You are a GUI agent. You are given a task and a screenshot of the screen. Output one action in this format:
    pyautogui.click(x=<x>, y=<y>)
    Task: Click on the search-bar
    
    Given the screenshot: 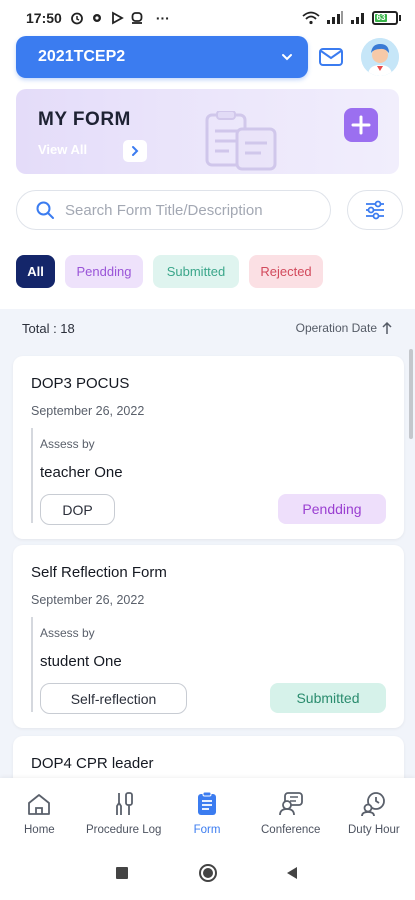 What is the action you would take?
    pyautogui.click(x=173, y=210)
    